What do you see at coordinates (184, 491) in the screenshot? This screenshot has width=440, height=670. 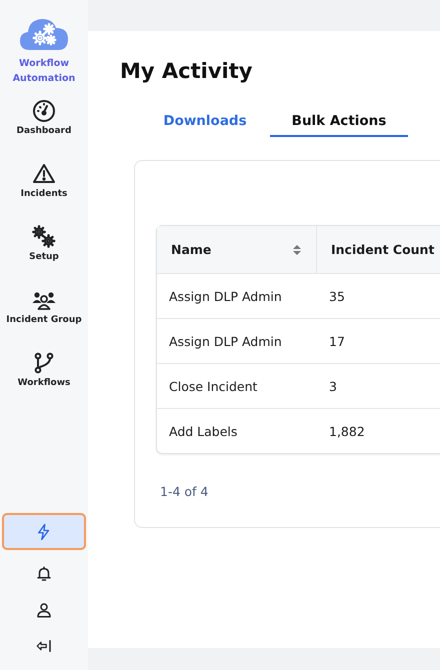 I see `pagination-summary: 1-4 of 4` at bounding box center [184, 491].